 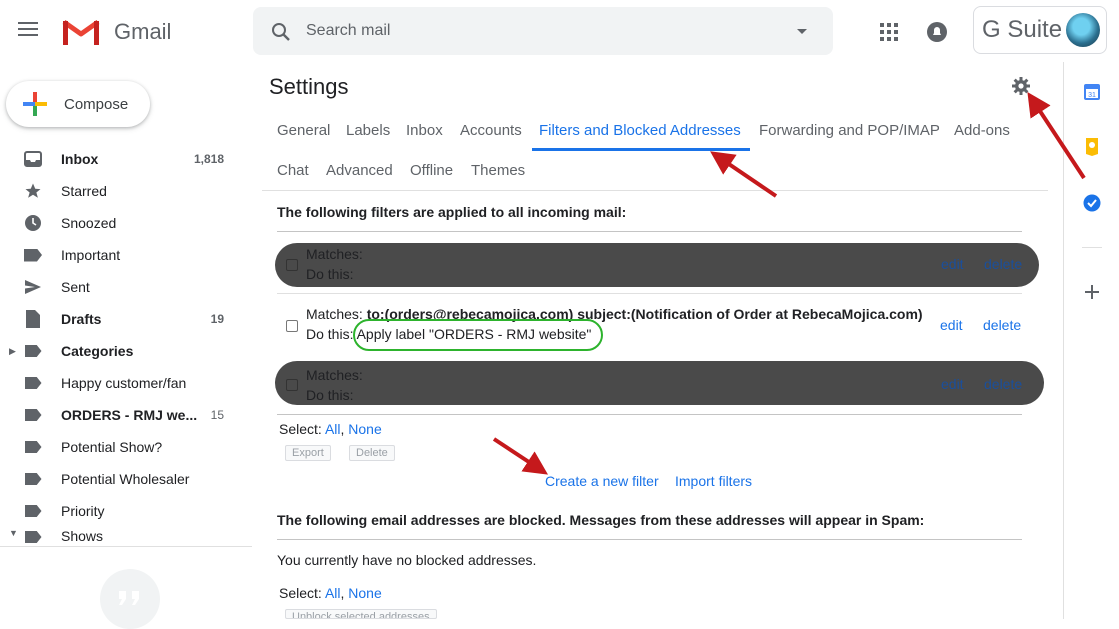 What do you see at coordinates (1056, 135) in the screenshot?
I see `arrow-to-gear` at bounding box center [1056, 135].